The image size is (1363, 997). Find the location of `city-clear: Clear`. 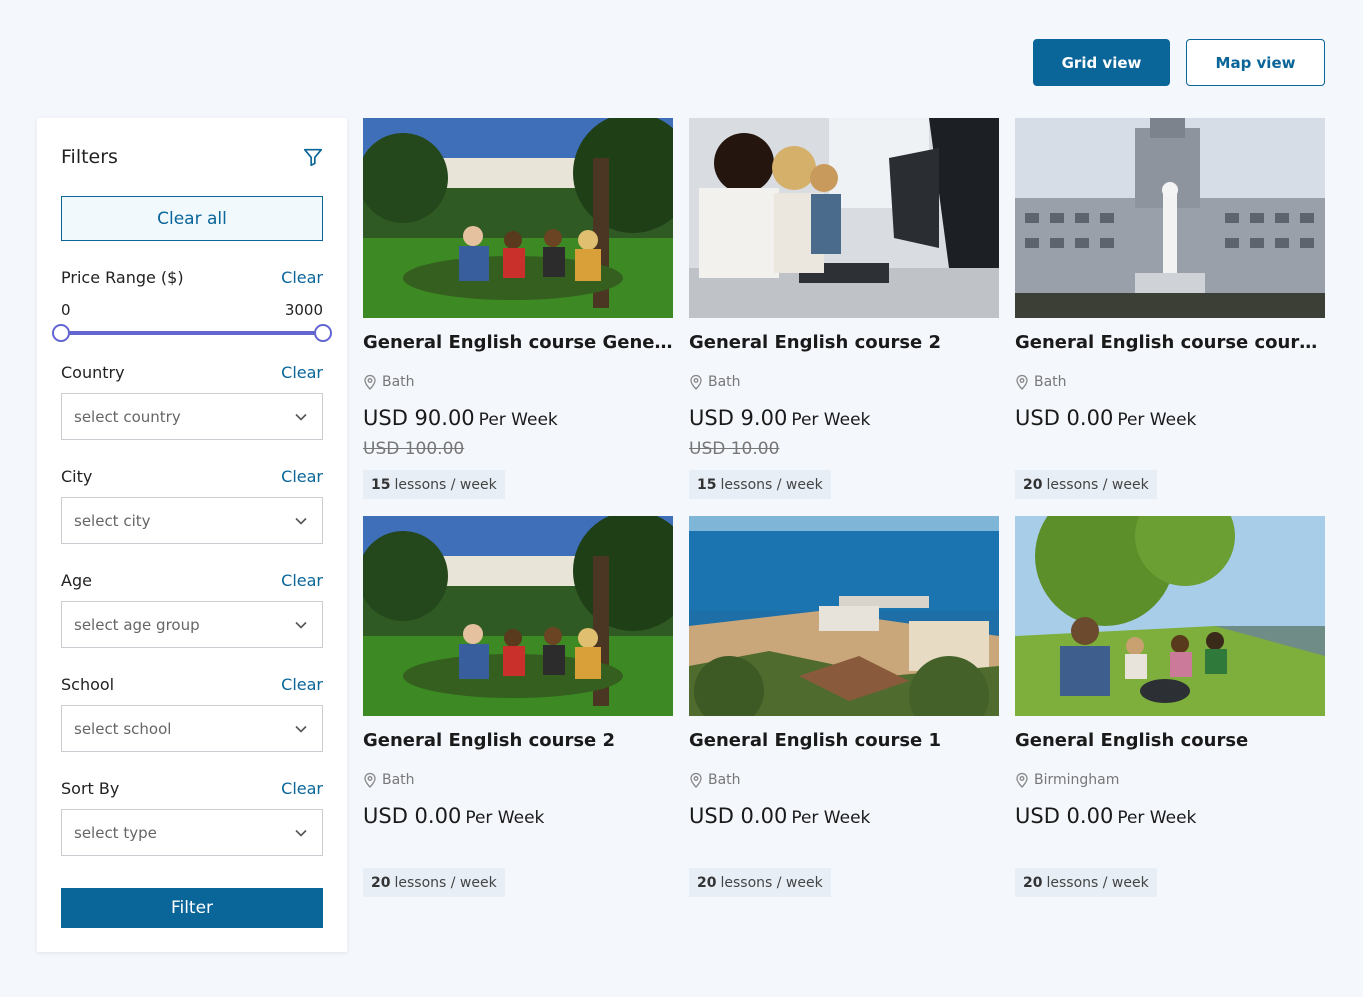

city-clear: Clear is located at coordinates (302, 476).